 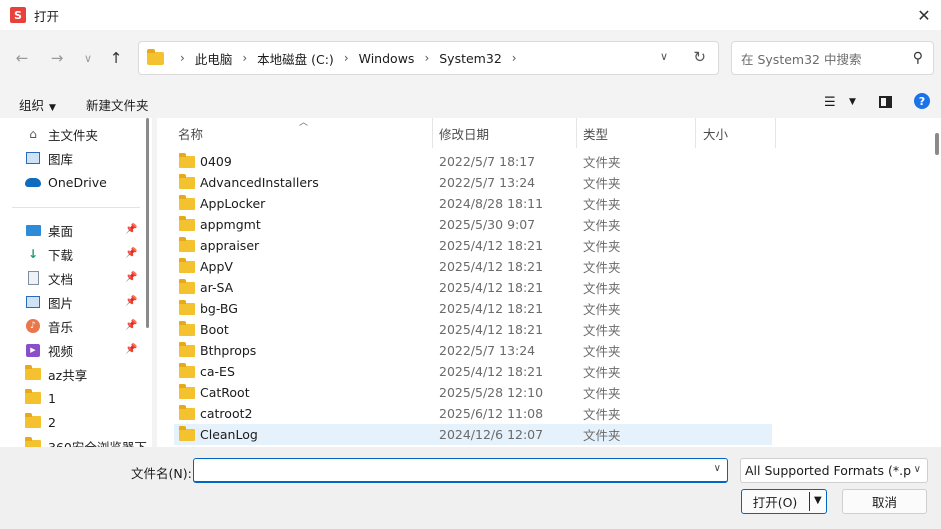 I want to click on sidebar-item-music: ♪ 音乐, so click(x=49, y=326).